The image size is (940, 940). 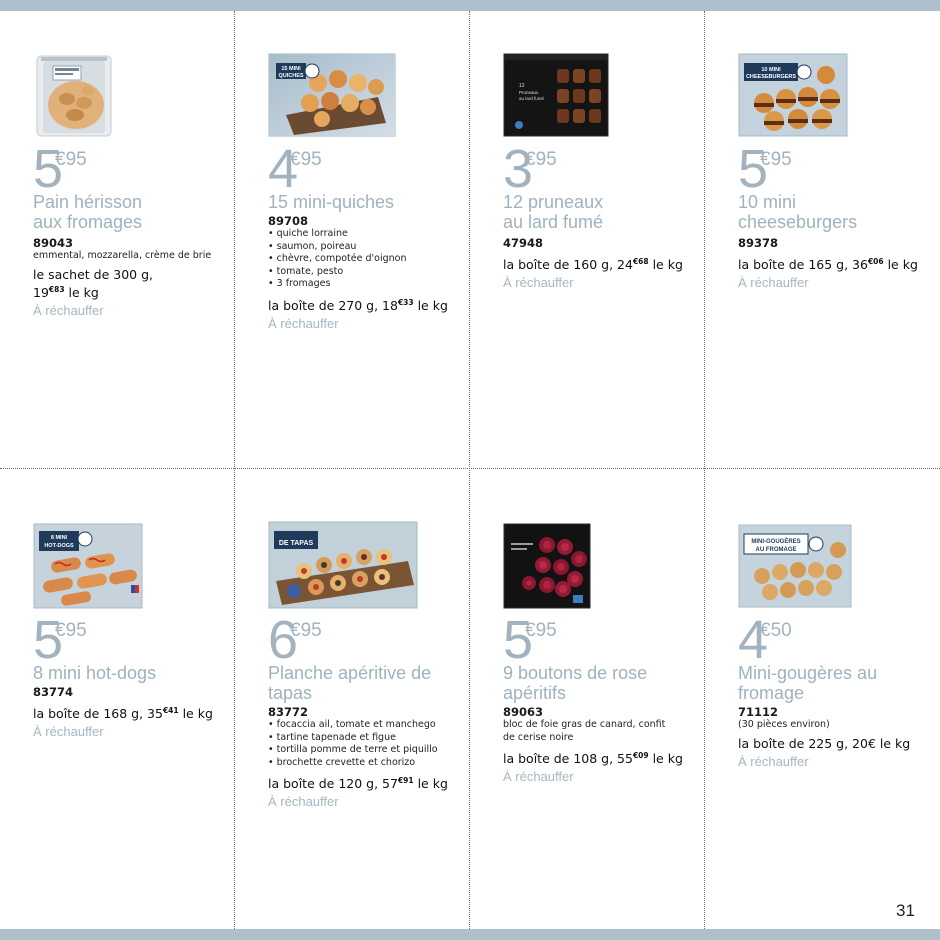 I want to click on rose-box-icon, so click(x=547, y=568).